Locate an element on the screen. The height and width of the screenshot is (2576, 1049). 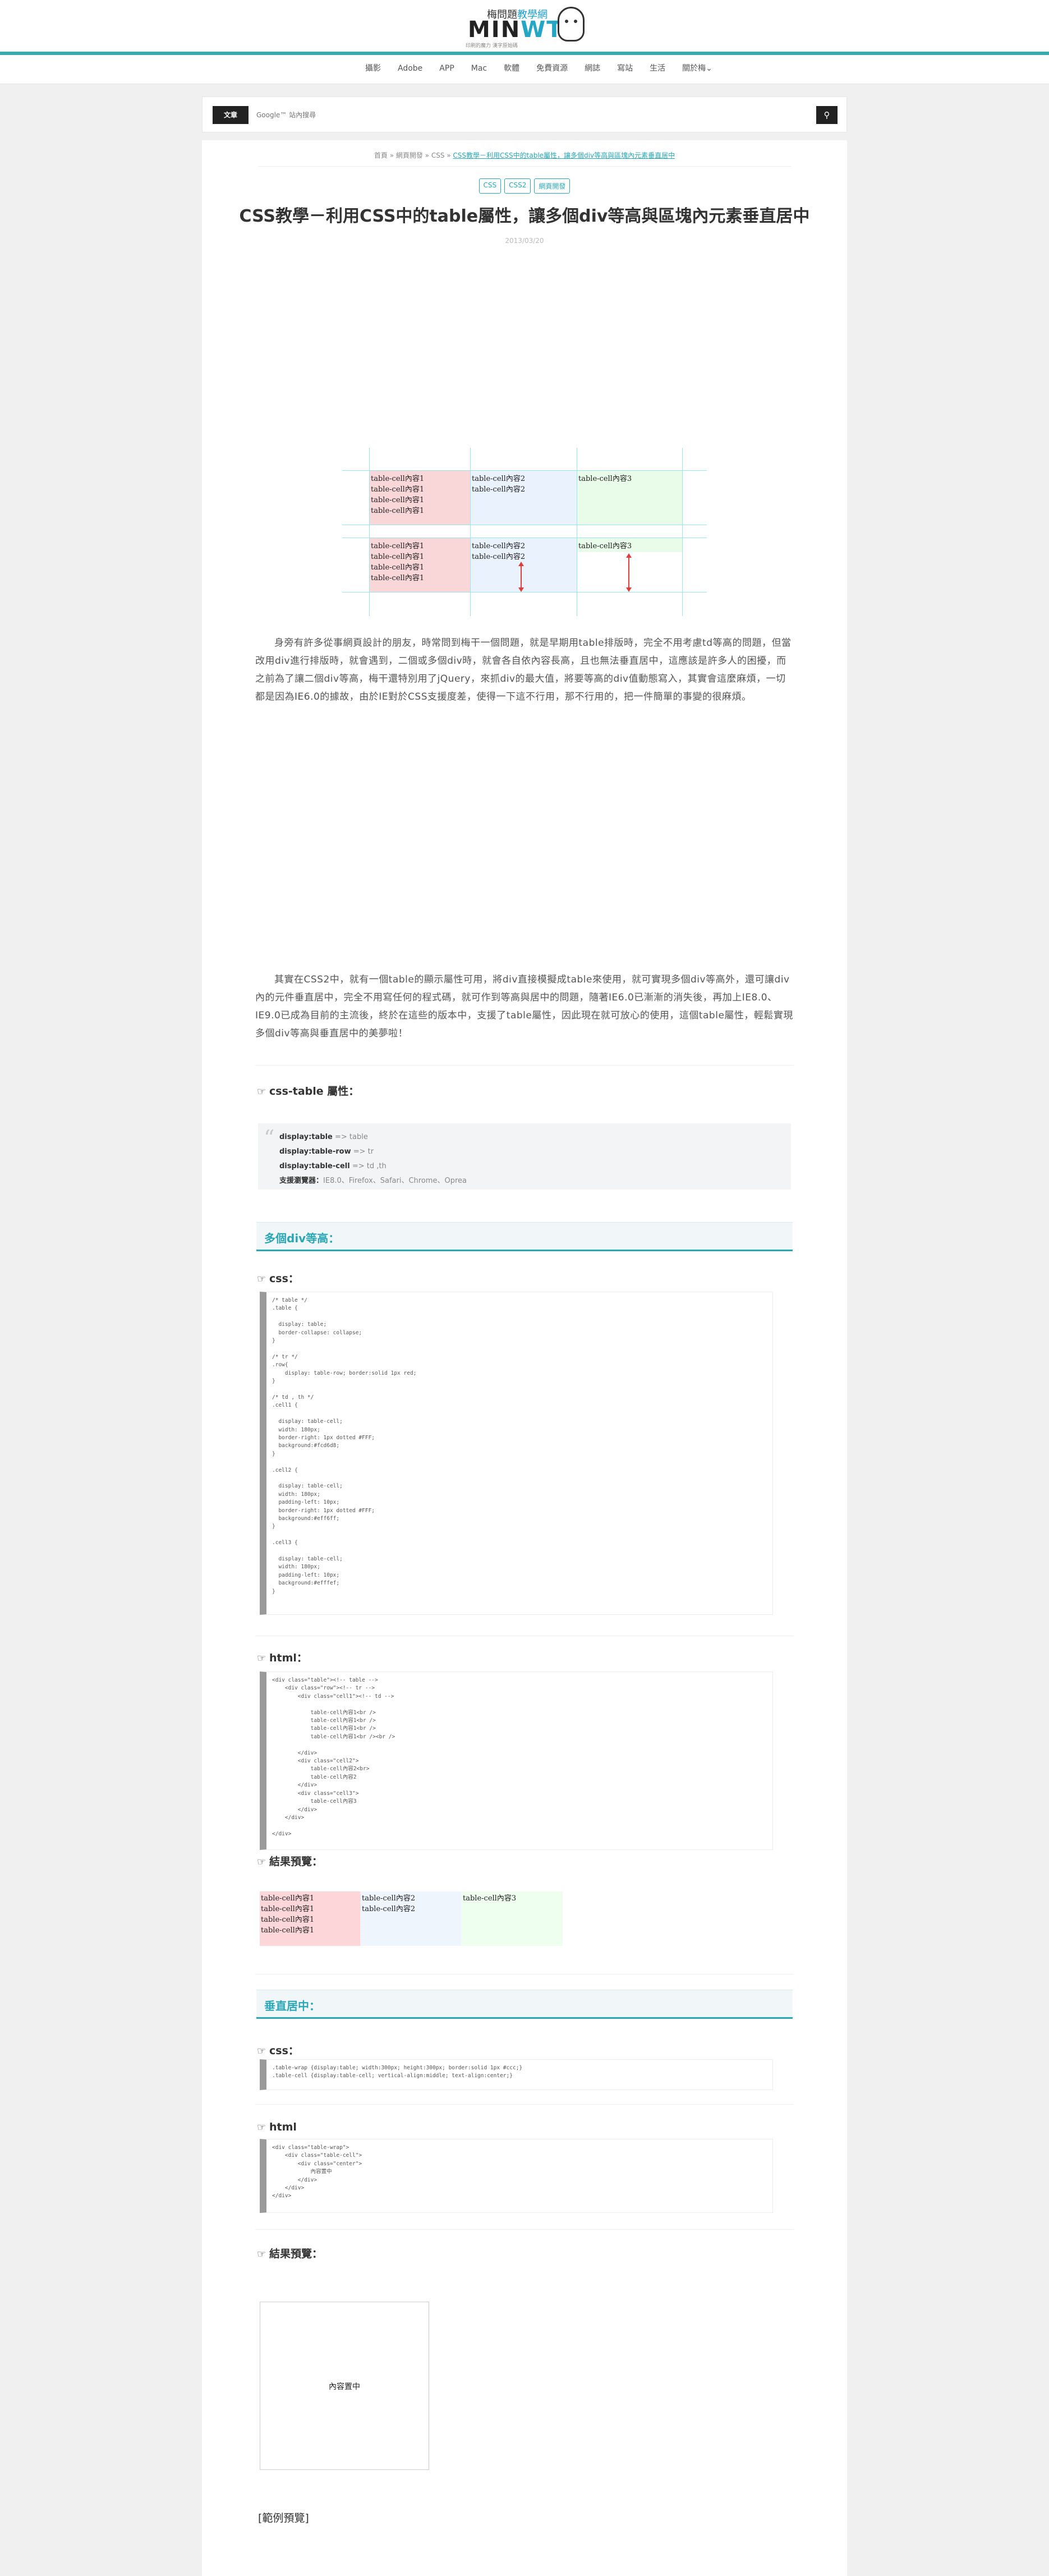
breadcrumb-divider is located at coordinates (524, 166).